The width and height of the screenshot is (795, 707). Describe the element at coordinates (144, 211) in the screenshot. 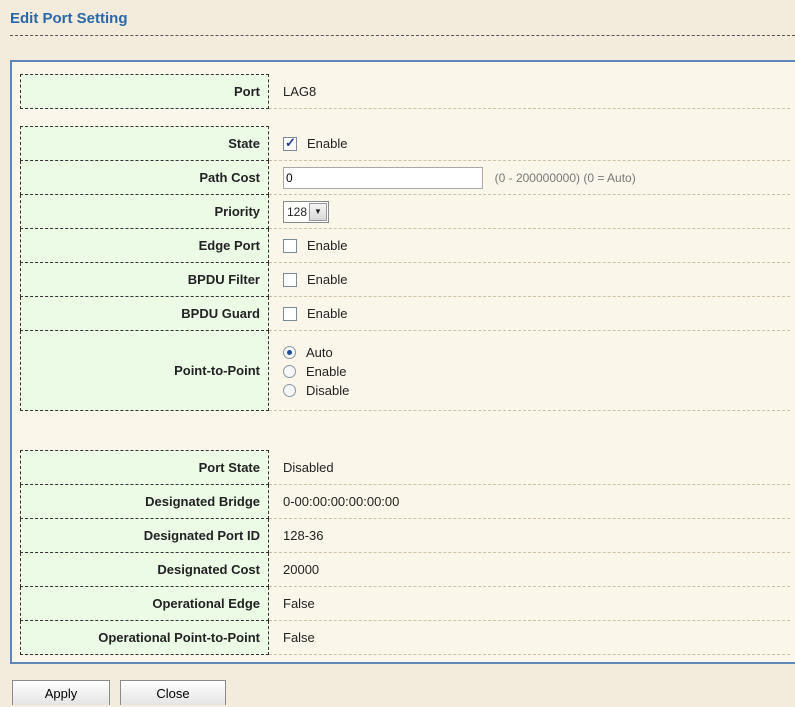

I see `priority-label: Priority` at that location.